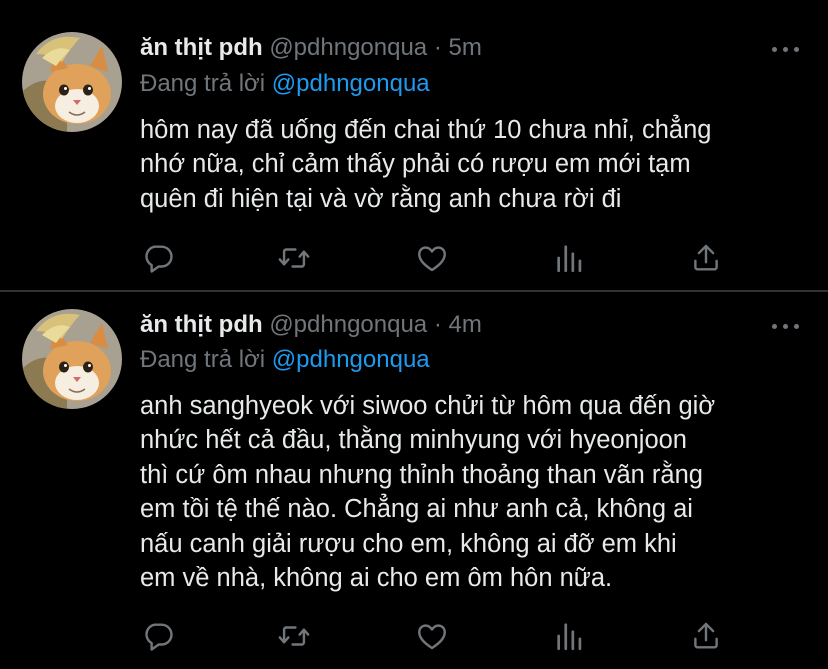 This screenshot has height=669, width=828. I want to click on timestamp: 5m, so click(465, 47).